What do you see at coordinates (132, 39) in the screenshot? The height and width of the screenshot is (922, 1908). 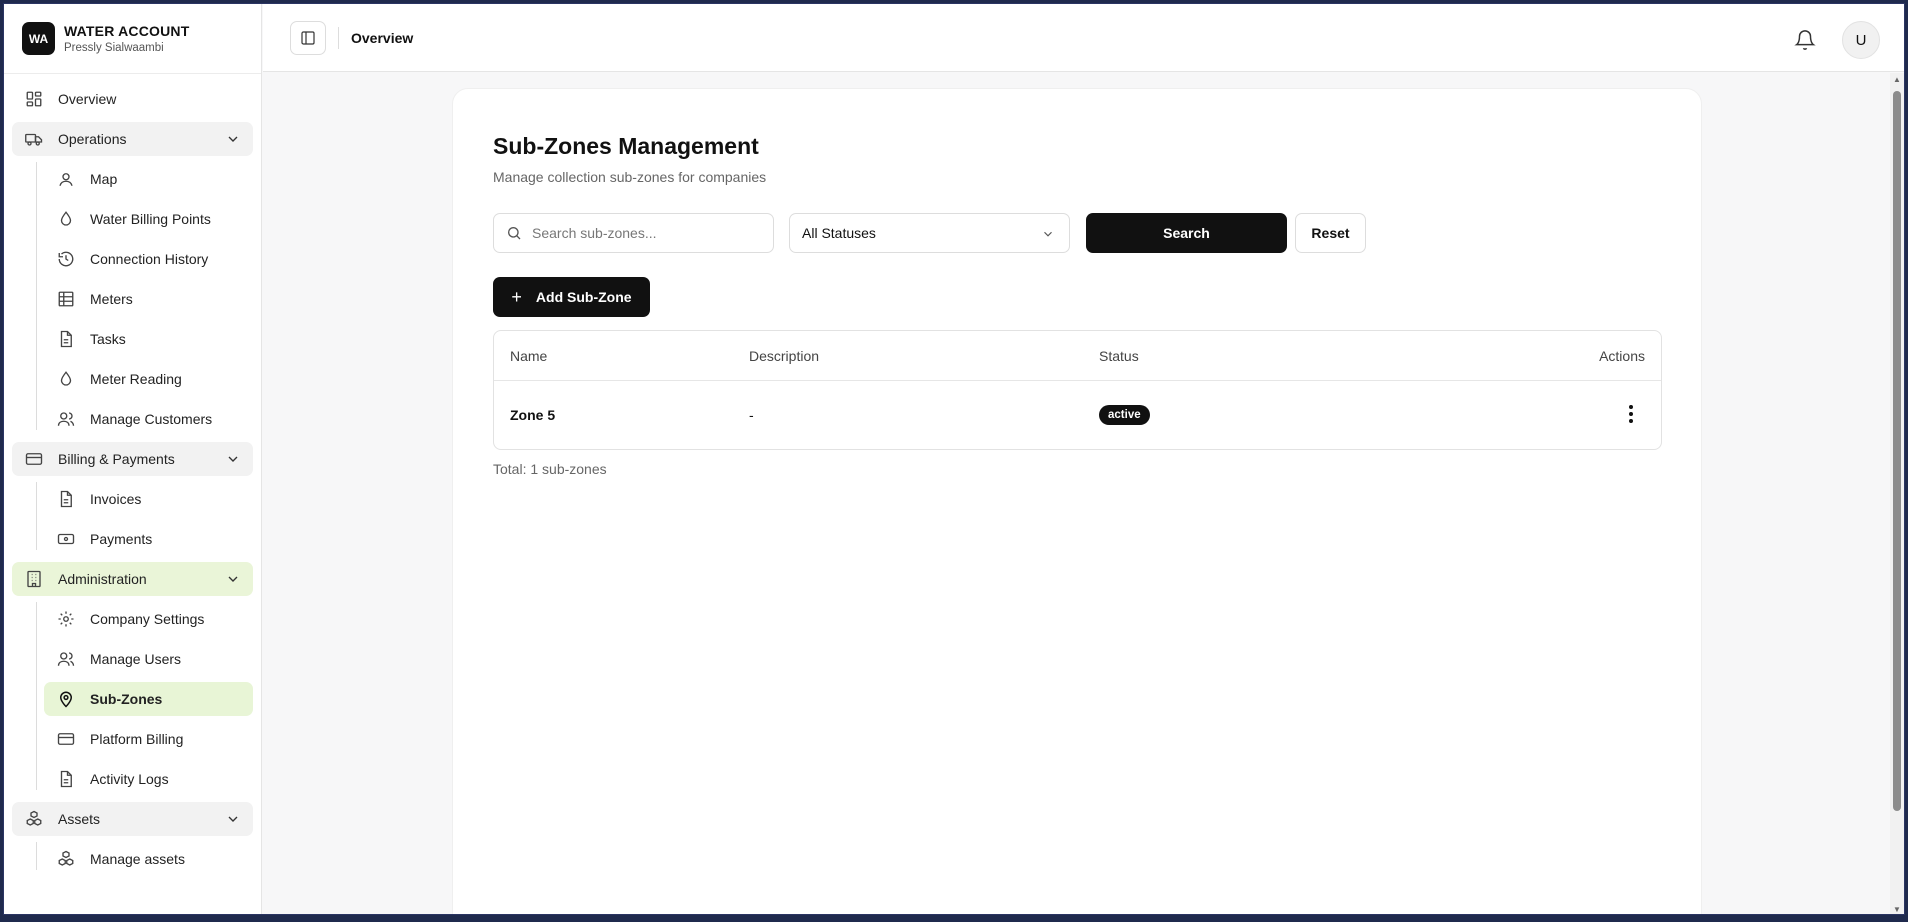 I see `brand: WA WATER ACCOUNT Pressly Sialwaambi` at bounding box center [132, 39].